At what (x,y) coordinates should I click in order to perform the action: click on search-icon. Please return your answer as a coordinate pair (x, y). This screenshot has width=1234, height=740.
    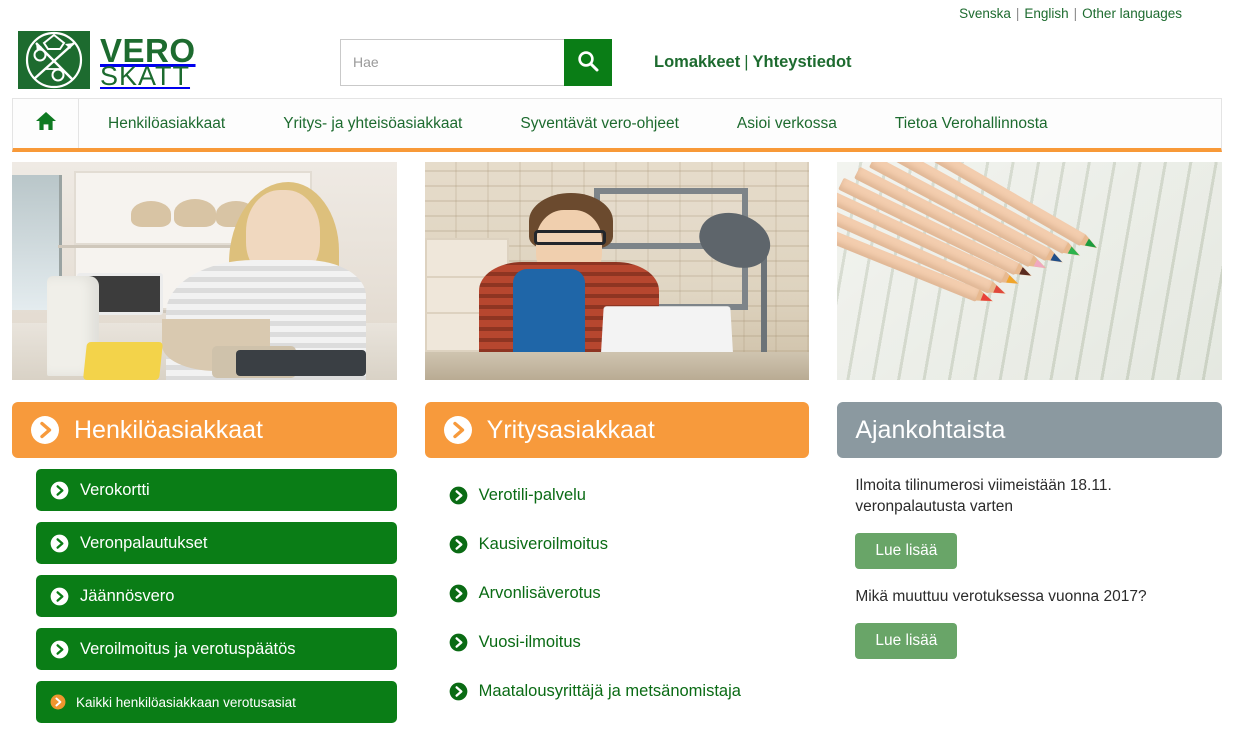
    Looking at the image, I should click on (588, 62).